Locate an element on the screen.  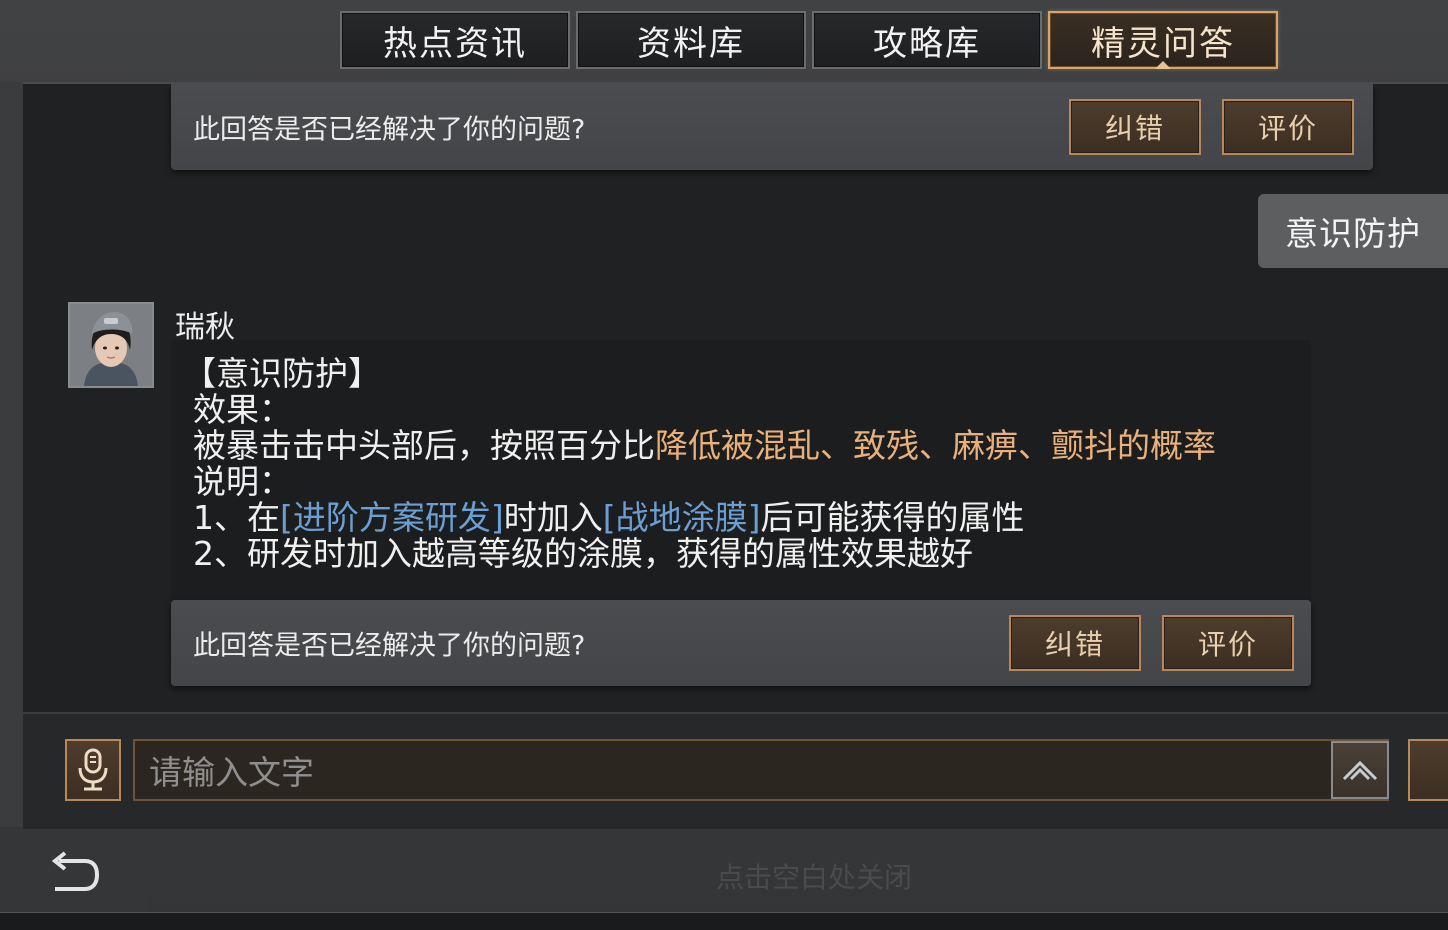
advanced-research-link: [进阶方案研发] is located at coordinates (392, 517).